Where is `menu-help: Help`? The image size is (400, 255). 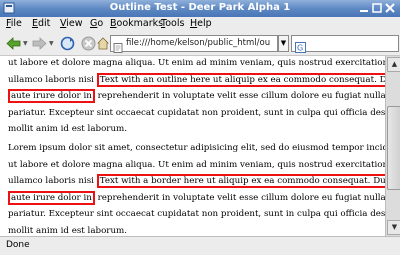
menu-help: Help is located at coordinates (201, 23).